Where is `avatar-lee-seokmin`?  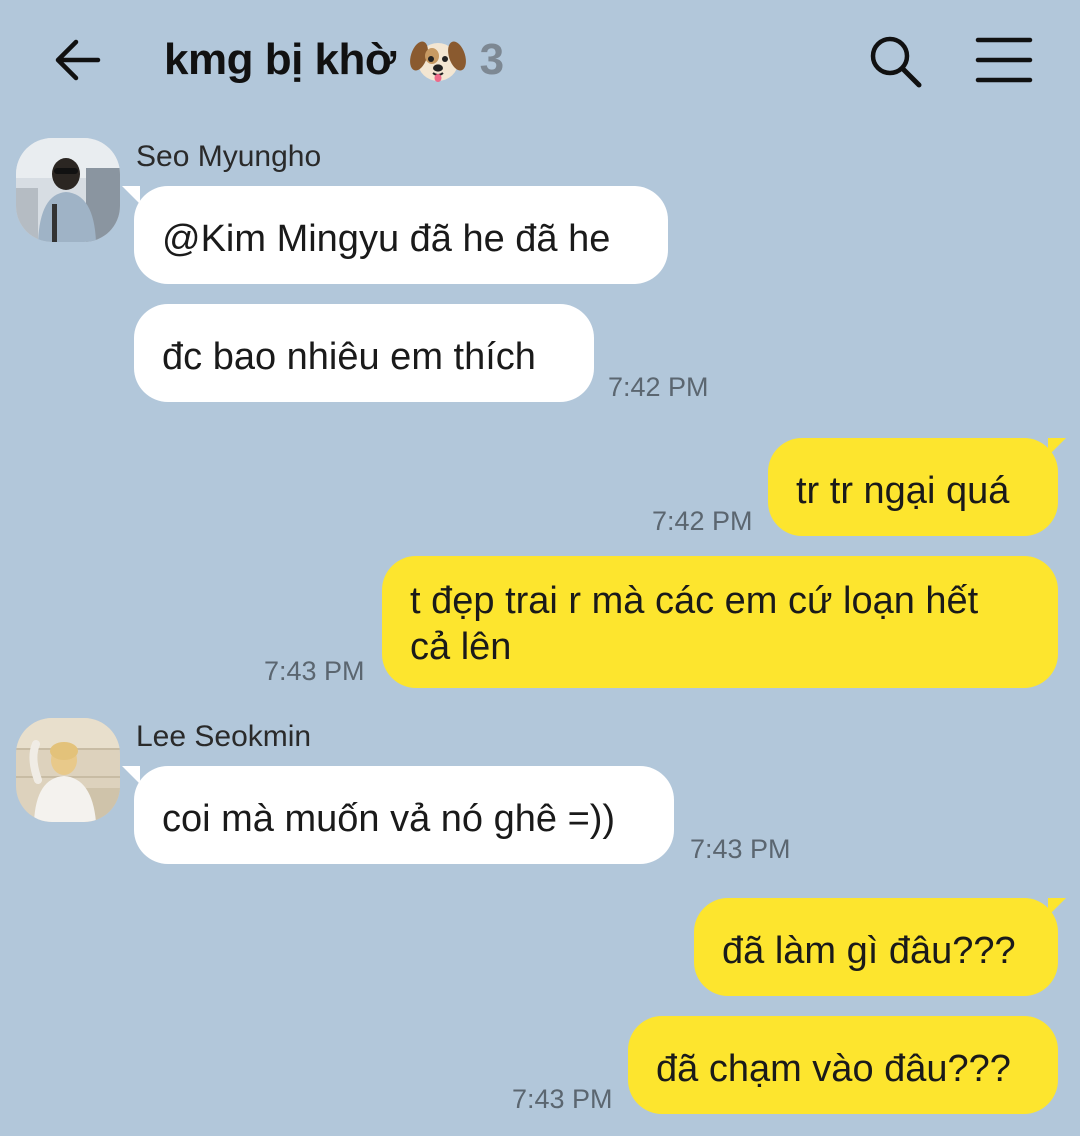 avatar-lee-seokmin is located at coordinates (68, 770).